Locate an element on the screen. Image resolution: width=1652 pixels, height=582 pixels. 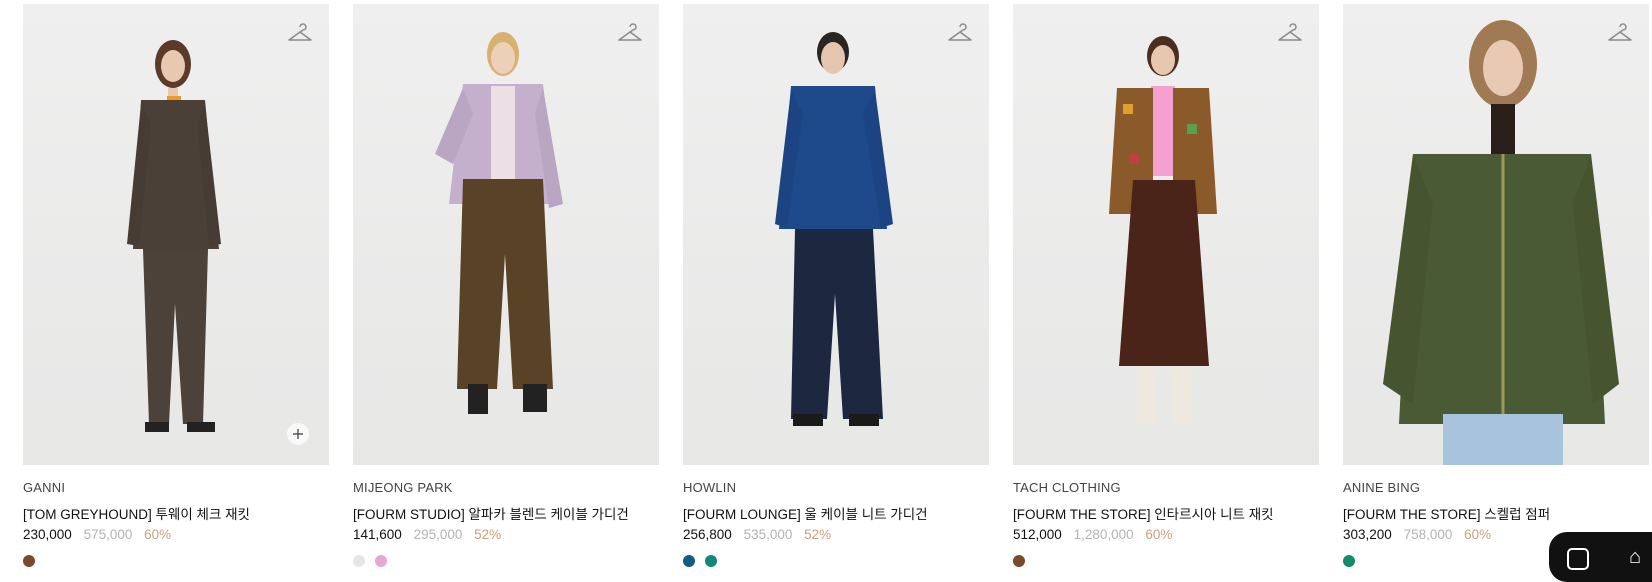
price-row: 230,000 575,000 60% is located at coordinates (176, 535).